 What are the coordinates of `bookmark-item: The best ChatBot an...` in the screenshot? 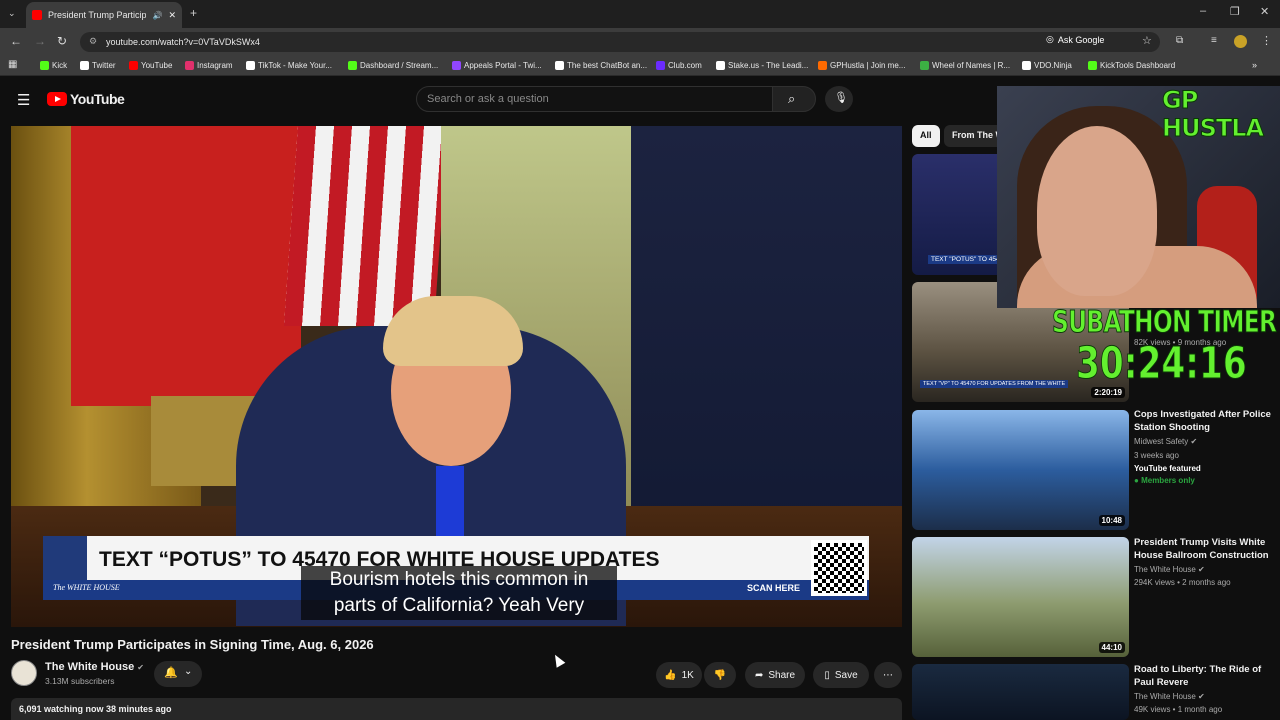 It's located at (601, 65).